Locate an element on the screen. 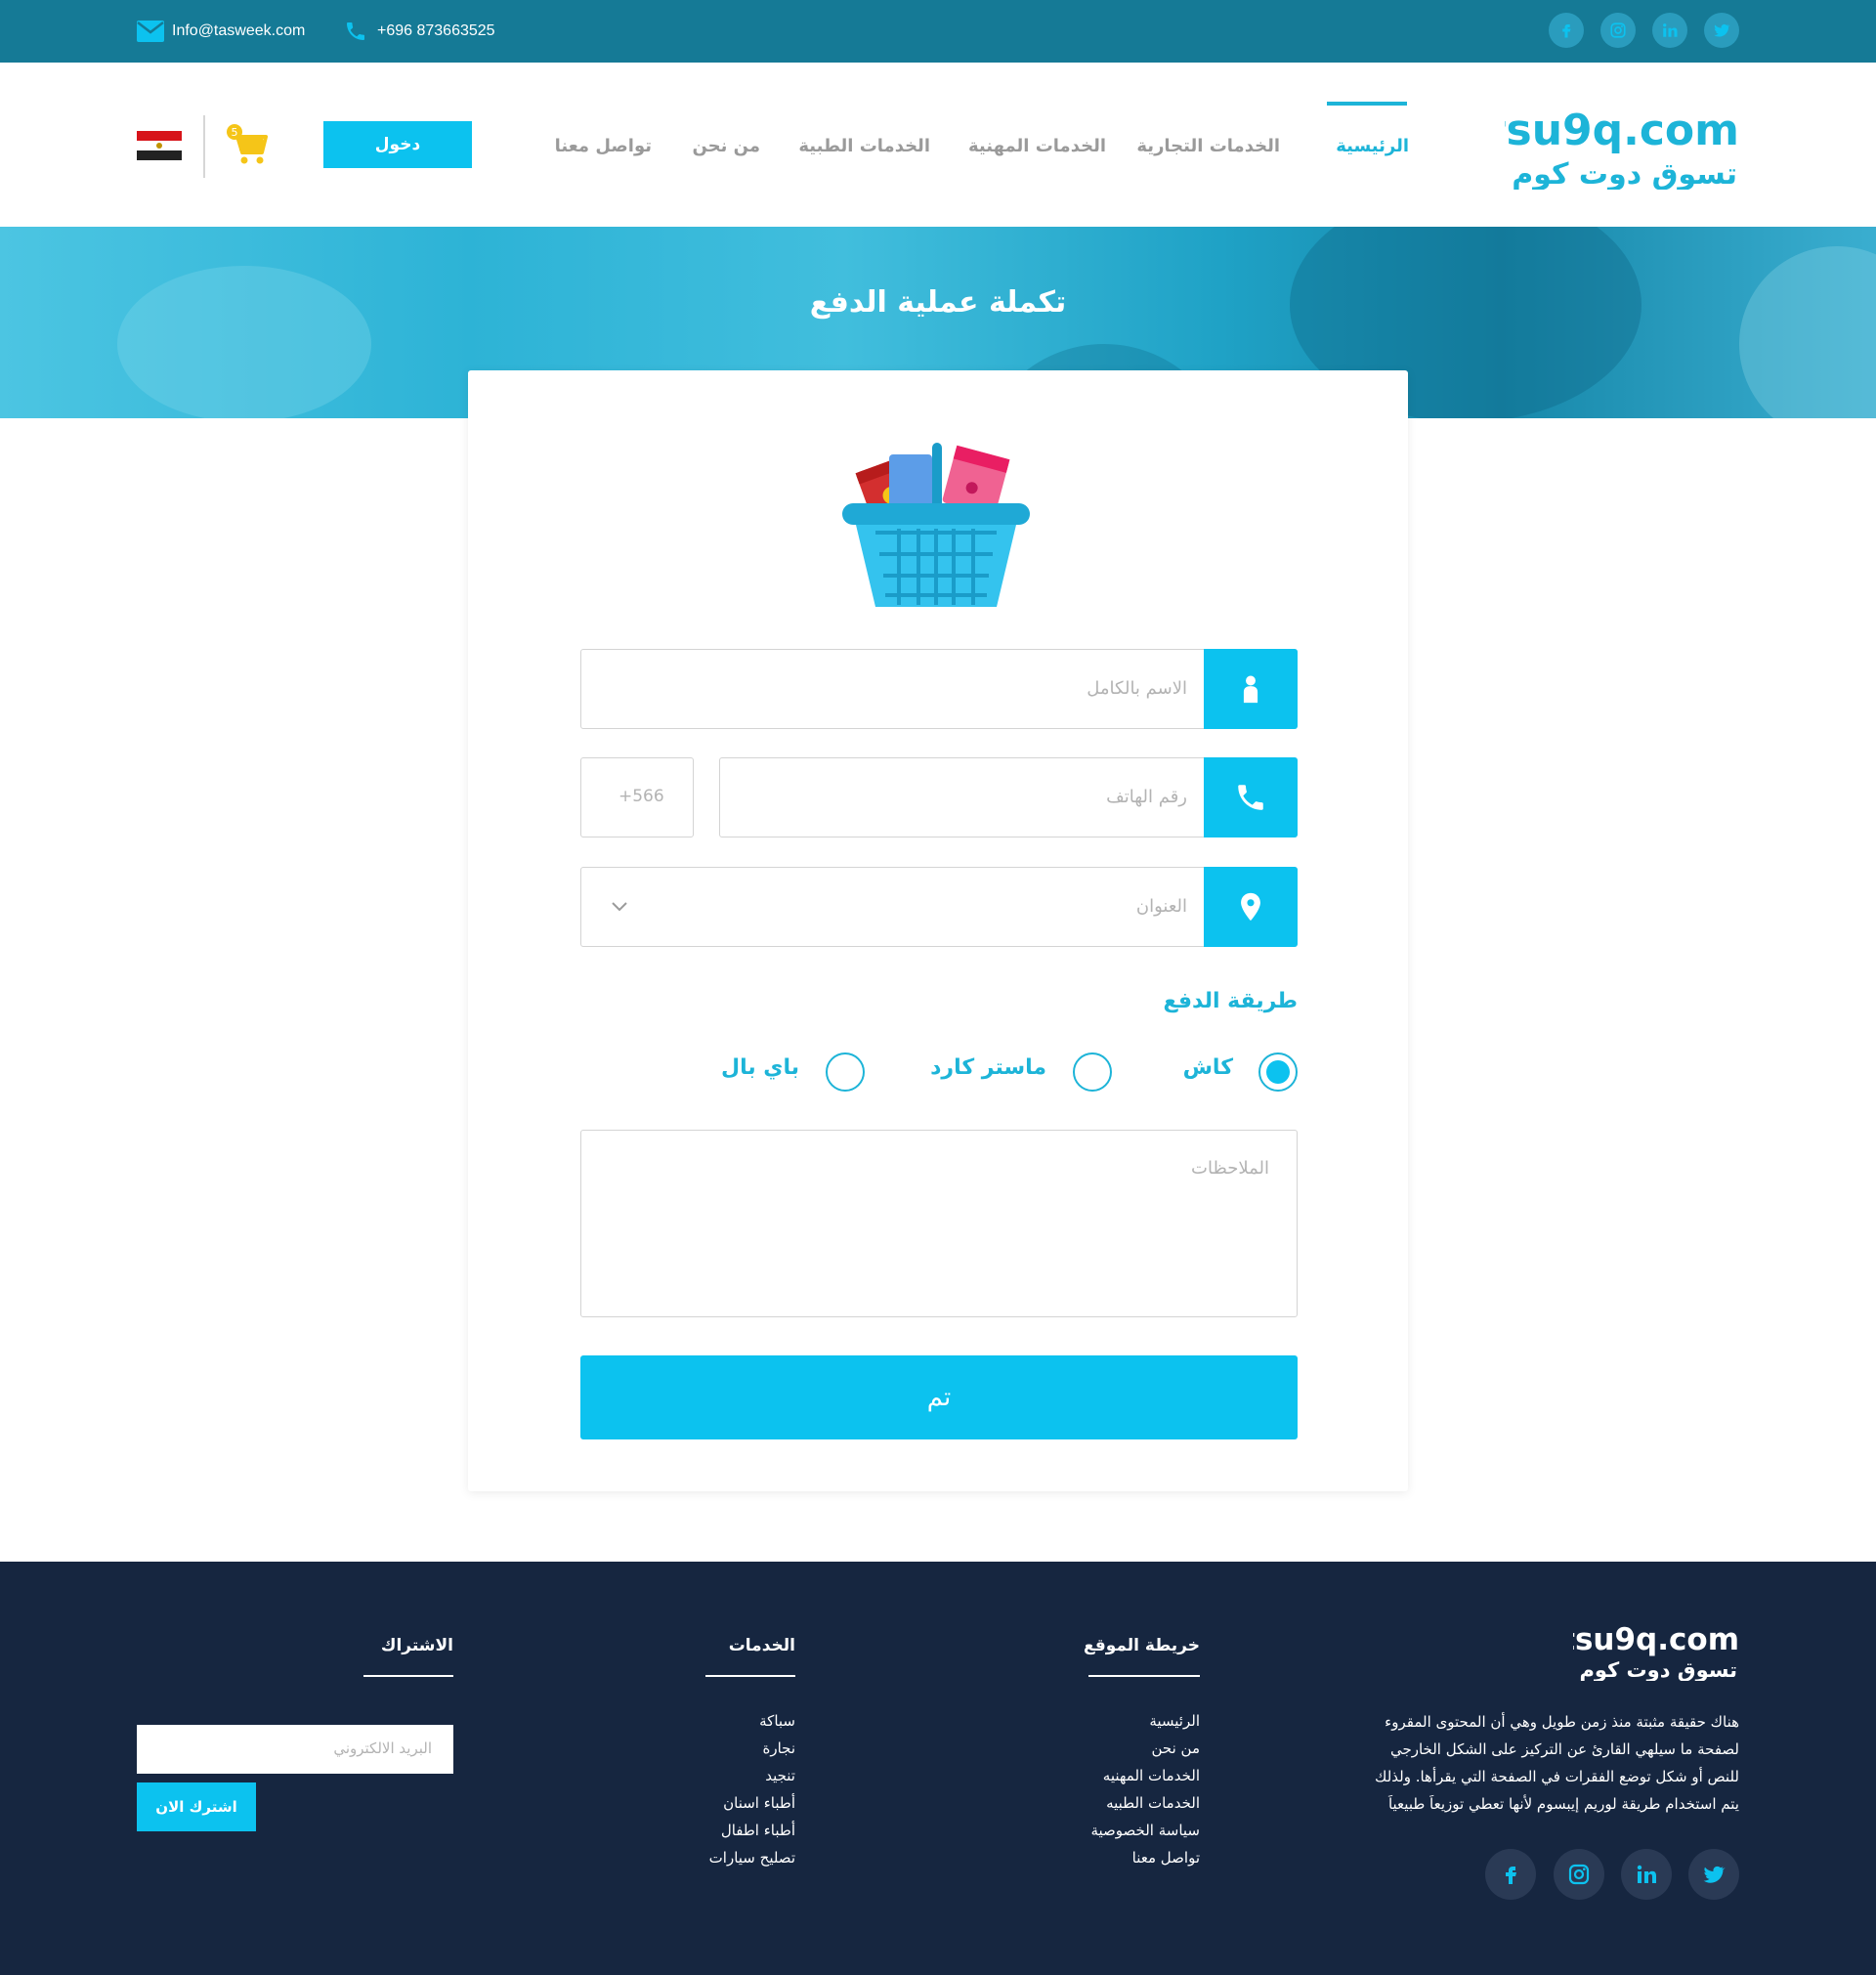 The image size is (1876, 1975). country-code-input: +566 is located at coordinates (637, 797).